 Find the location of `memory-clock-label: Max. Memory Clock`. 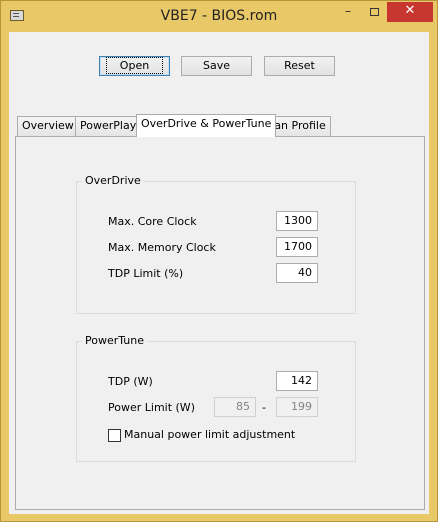

memory-clock-label: Max. Memory Clock is located at coordinates (162, 247).